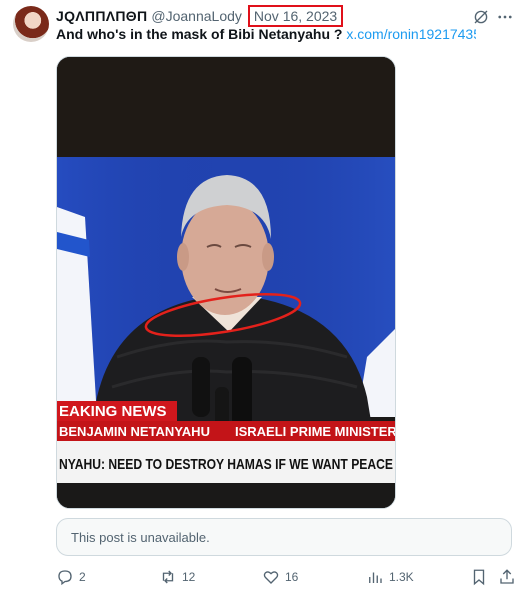 The width and height of the screenshot is (526, 595). What do you see at coordinates (196, 16) in the screenshot?
I see `user-handle: @JoannaLody` at bounding box center [196, 16].